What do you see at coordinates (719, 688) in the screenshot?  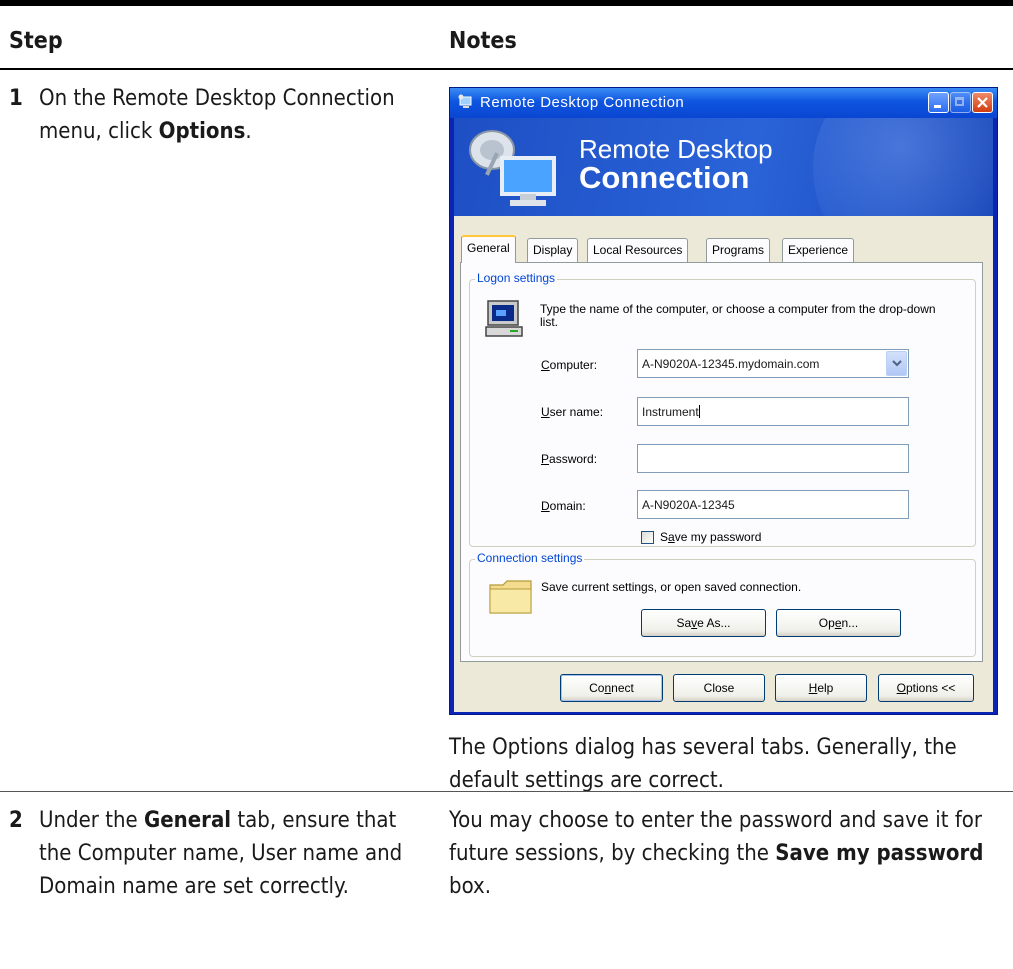 I see `close-button: Close` at bounding box center [719, 688].